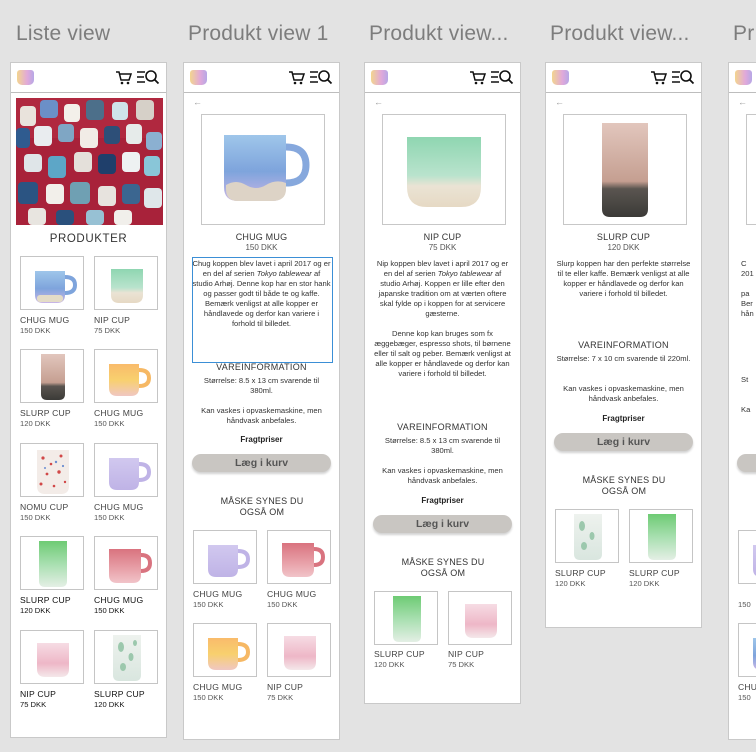 The image size is (756, 752). Describe the element at coordinates (623, 247) in the screenshot. I see `product-price: 120 DKK` at that location.